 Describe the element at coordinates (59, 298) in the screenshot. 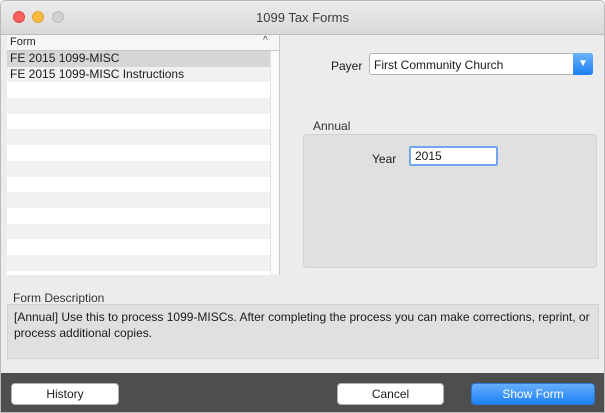

I see `form-description-label: Form Description` at that location.